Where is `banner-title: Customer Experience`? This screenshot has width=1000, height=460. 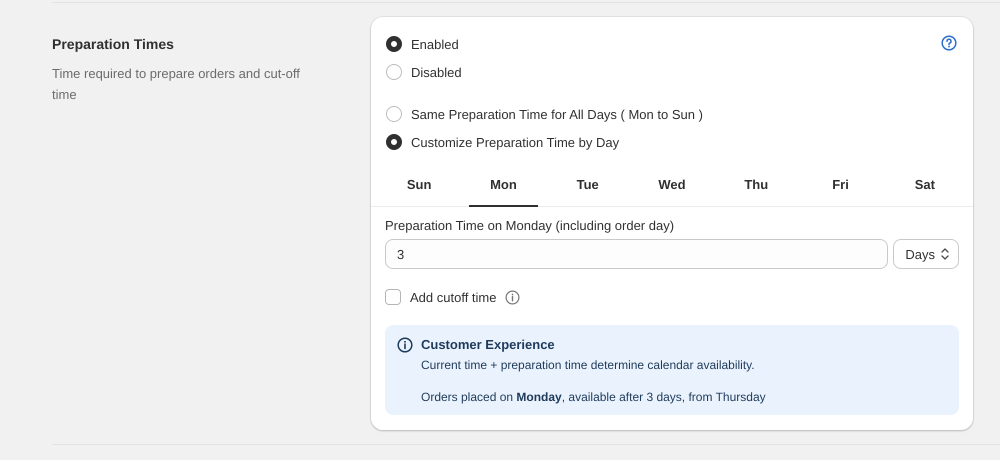
banner-title: Customer Experience is located at coordinates (488, 345).